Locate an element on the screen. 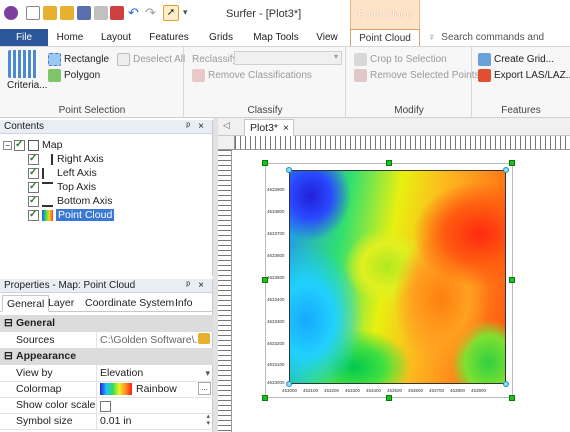 The width and height of the screenshot is (570, 432). symbol-size-input: 0.01 in is located at coordinates (154, 421).